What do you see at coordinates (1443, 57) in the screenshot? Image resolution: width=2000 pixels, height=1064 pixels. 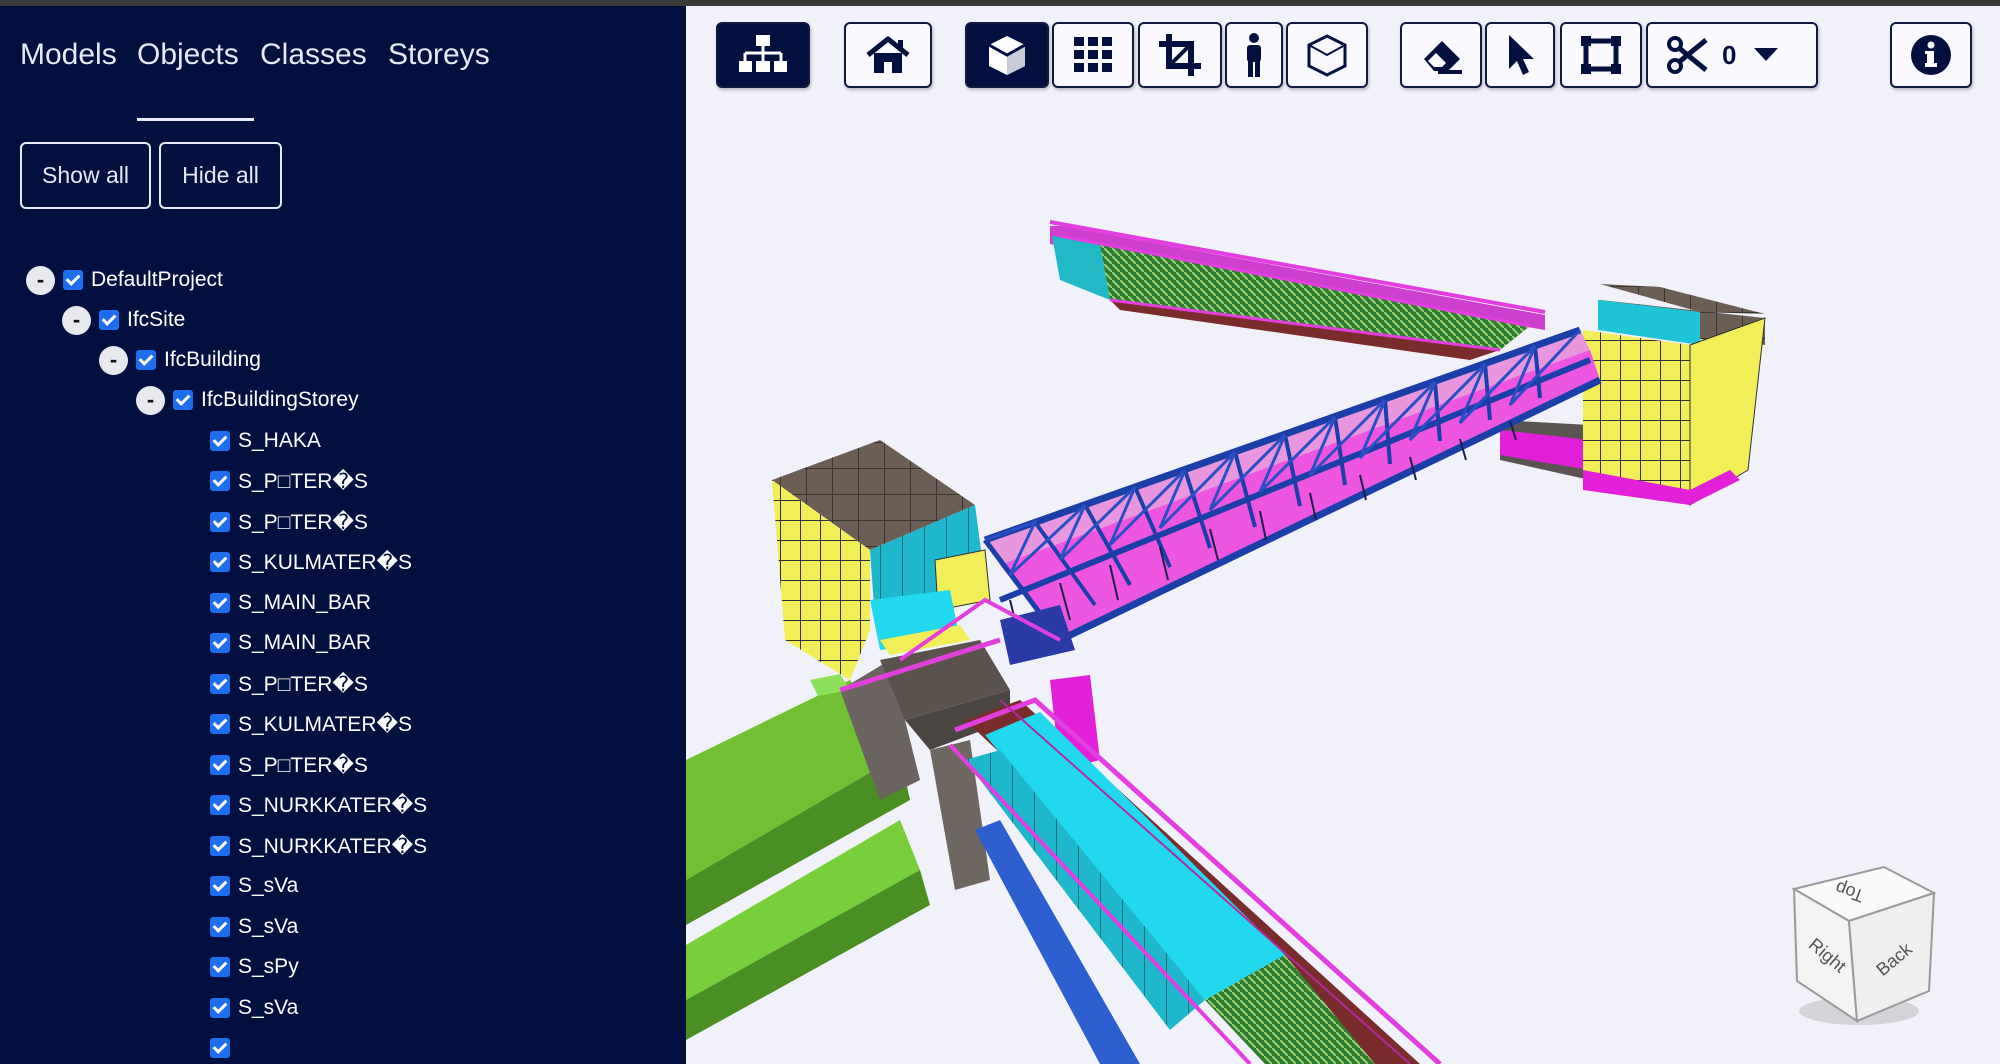 I see `erase-icon` at bounding box center [1443, 57].